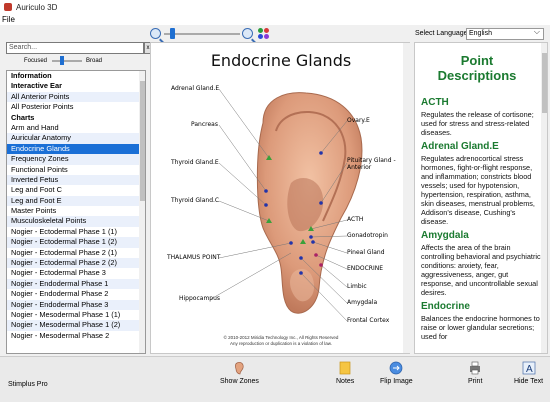  I want to click on notes-label: Notes, so click(345, 381).